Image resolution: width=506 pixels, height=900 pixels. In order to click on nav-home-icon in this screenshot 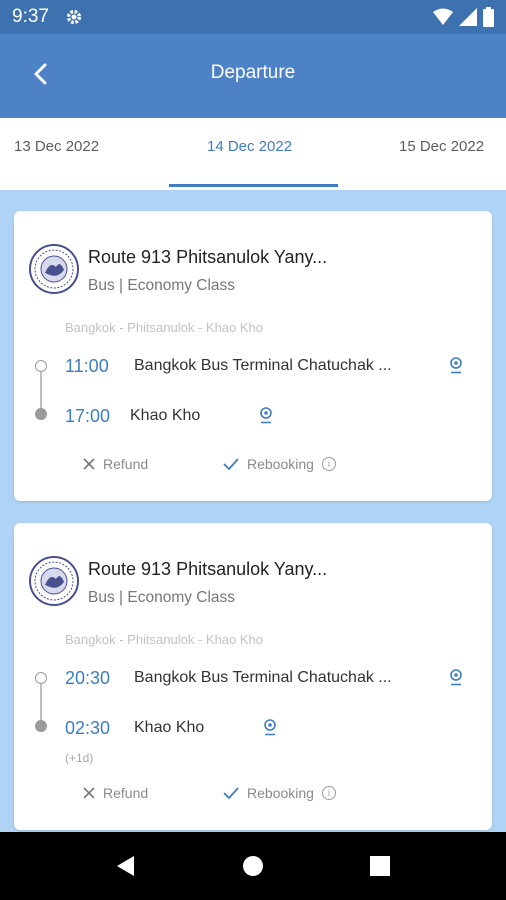, I will do `click(253, 866)`.